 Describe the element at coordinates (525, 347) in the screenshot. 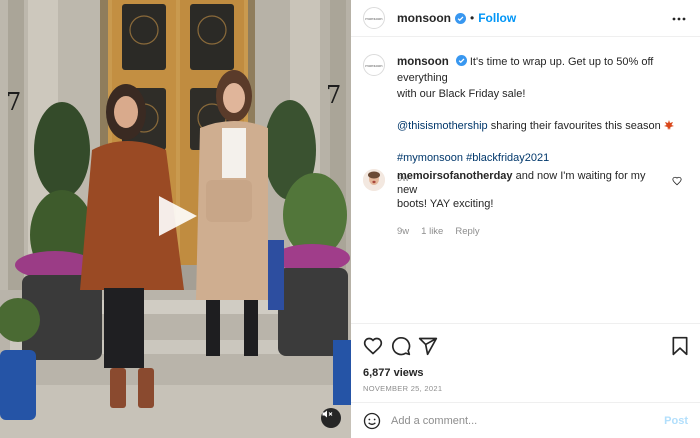

I see `action-bar` at that location.